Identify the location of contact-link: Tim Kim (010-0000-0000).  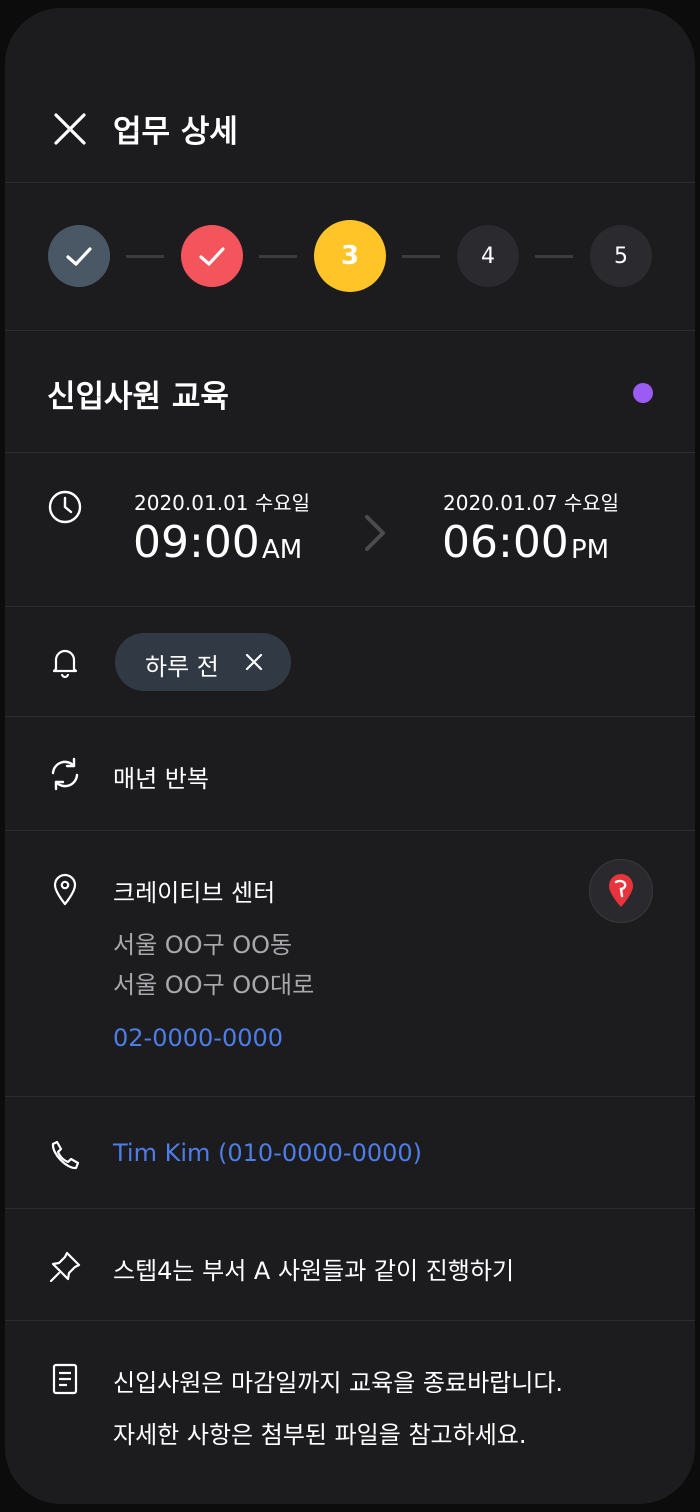
(267, 1153).